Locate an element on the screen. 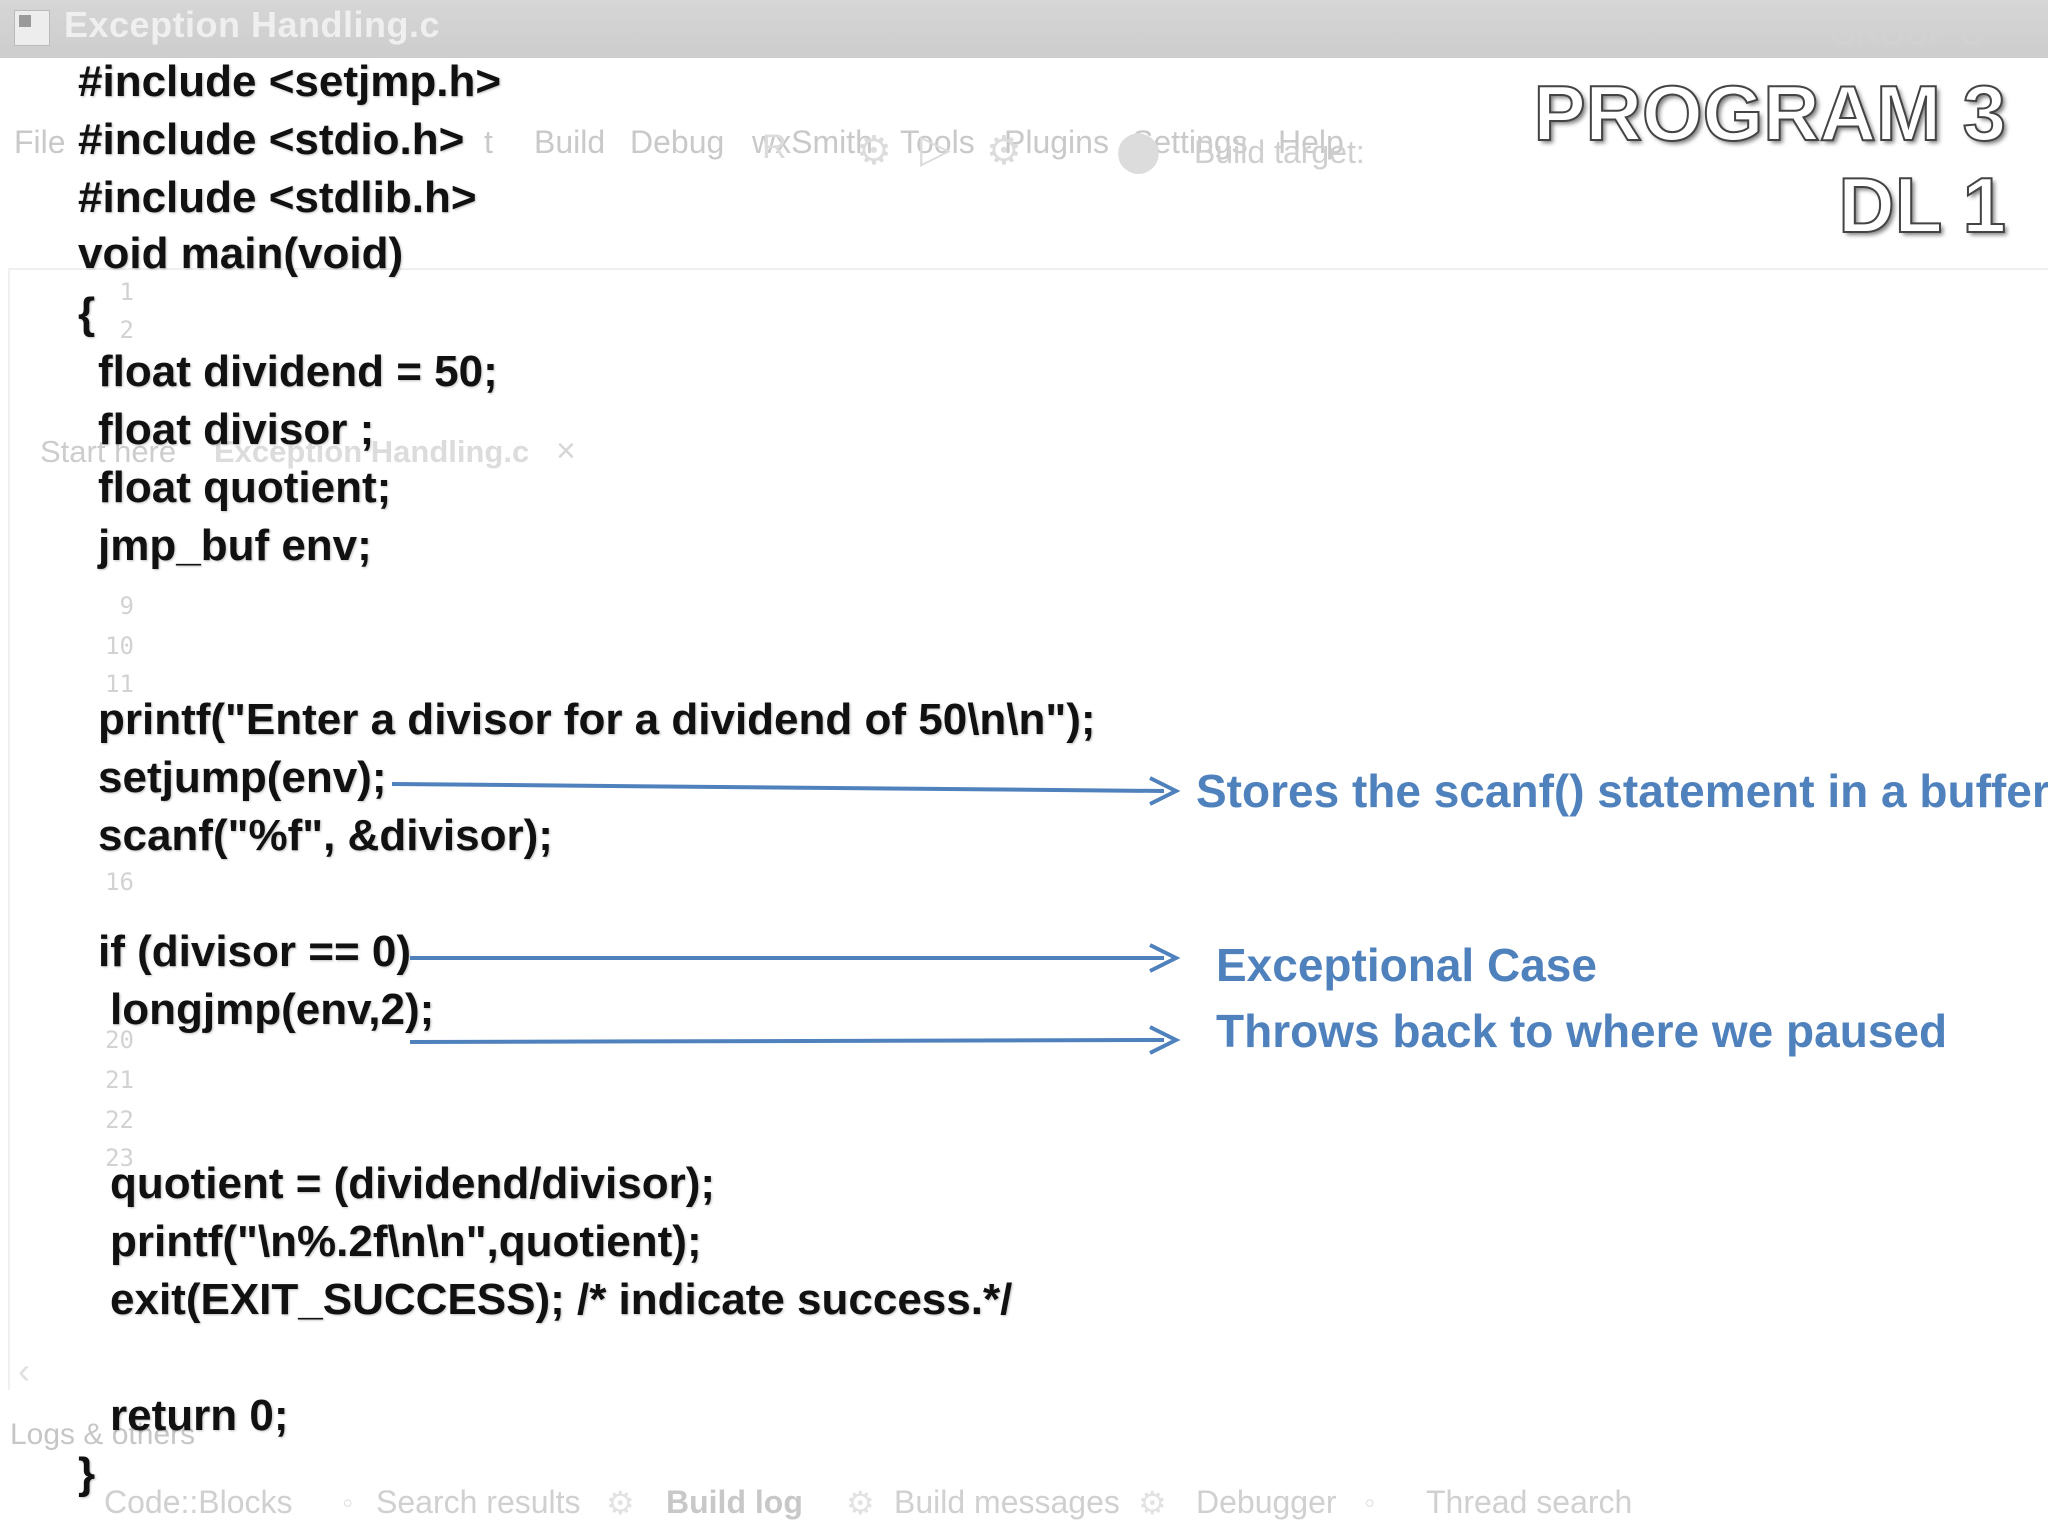  annotation-exceptional-case: Exceptional Case is located at coordinates (1406, 965).